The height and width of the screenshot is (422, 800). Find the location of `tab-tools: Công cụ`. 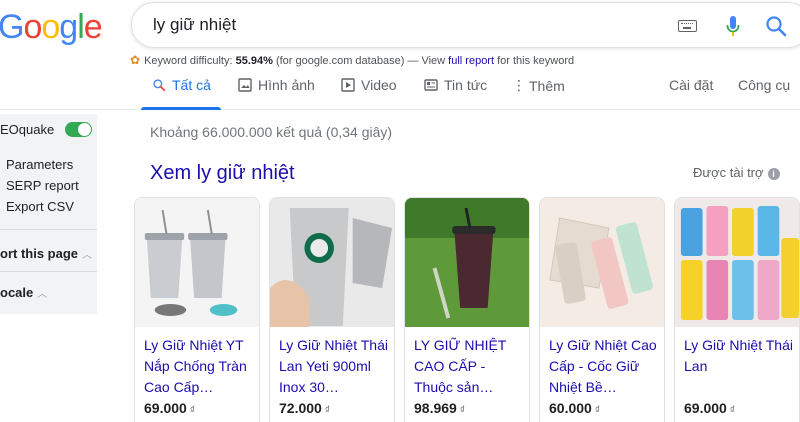

tab-tools: Công cụ is located at coordinates (764, 85).